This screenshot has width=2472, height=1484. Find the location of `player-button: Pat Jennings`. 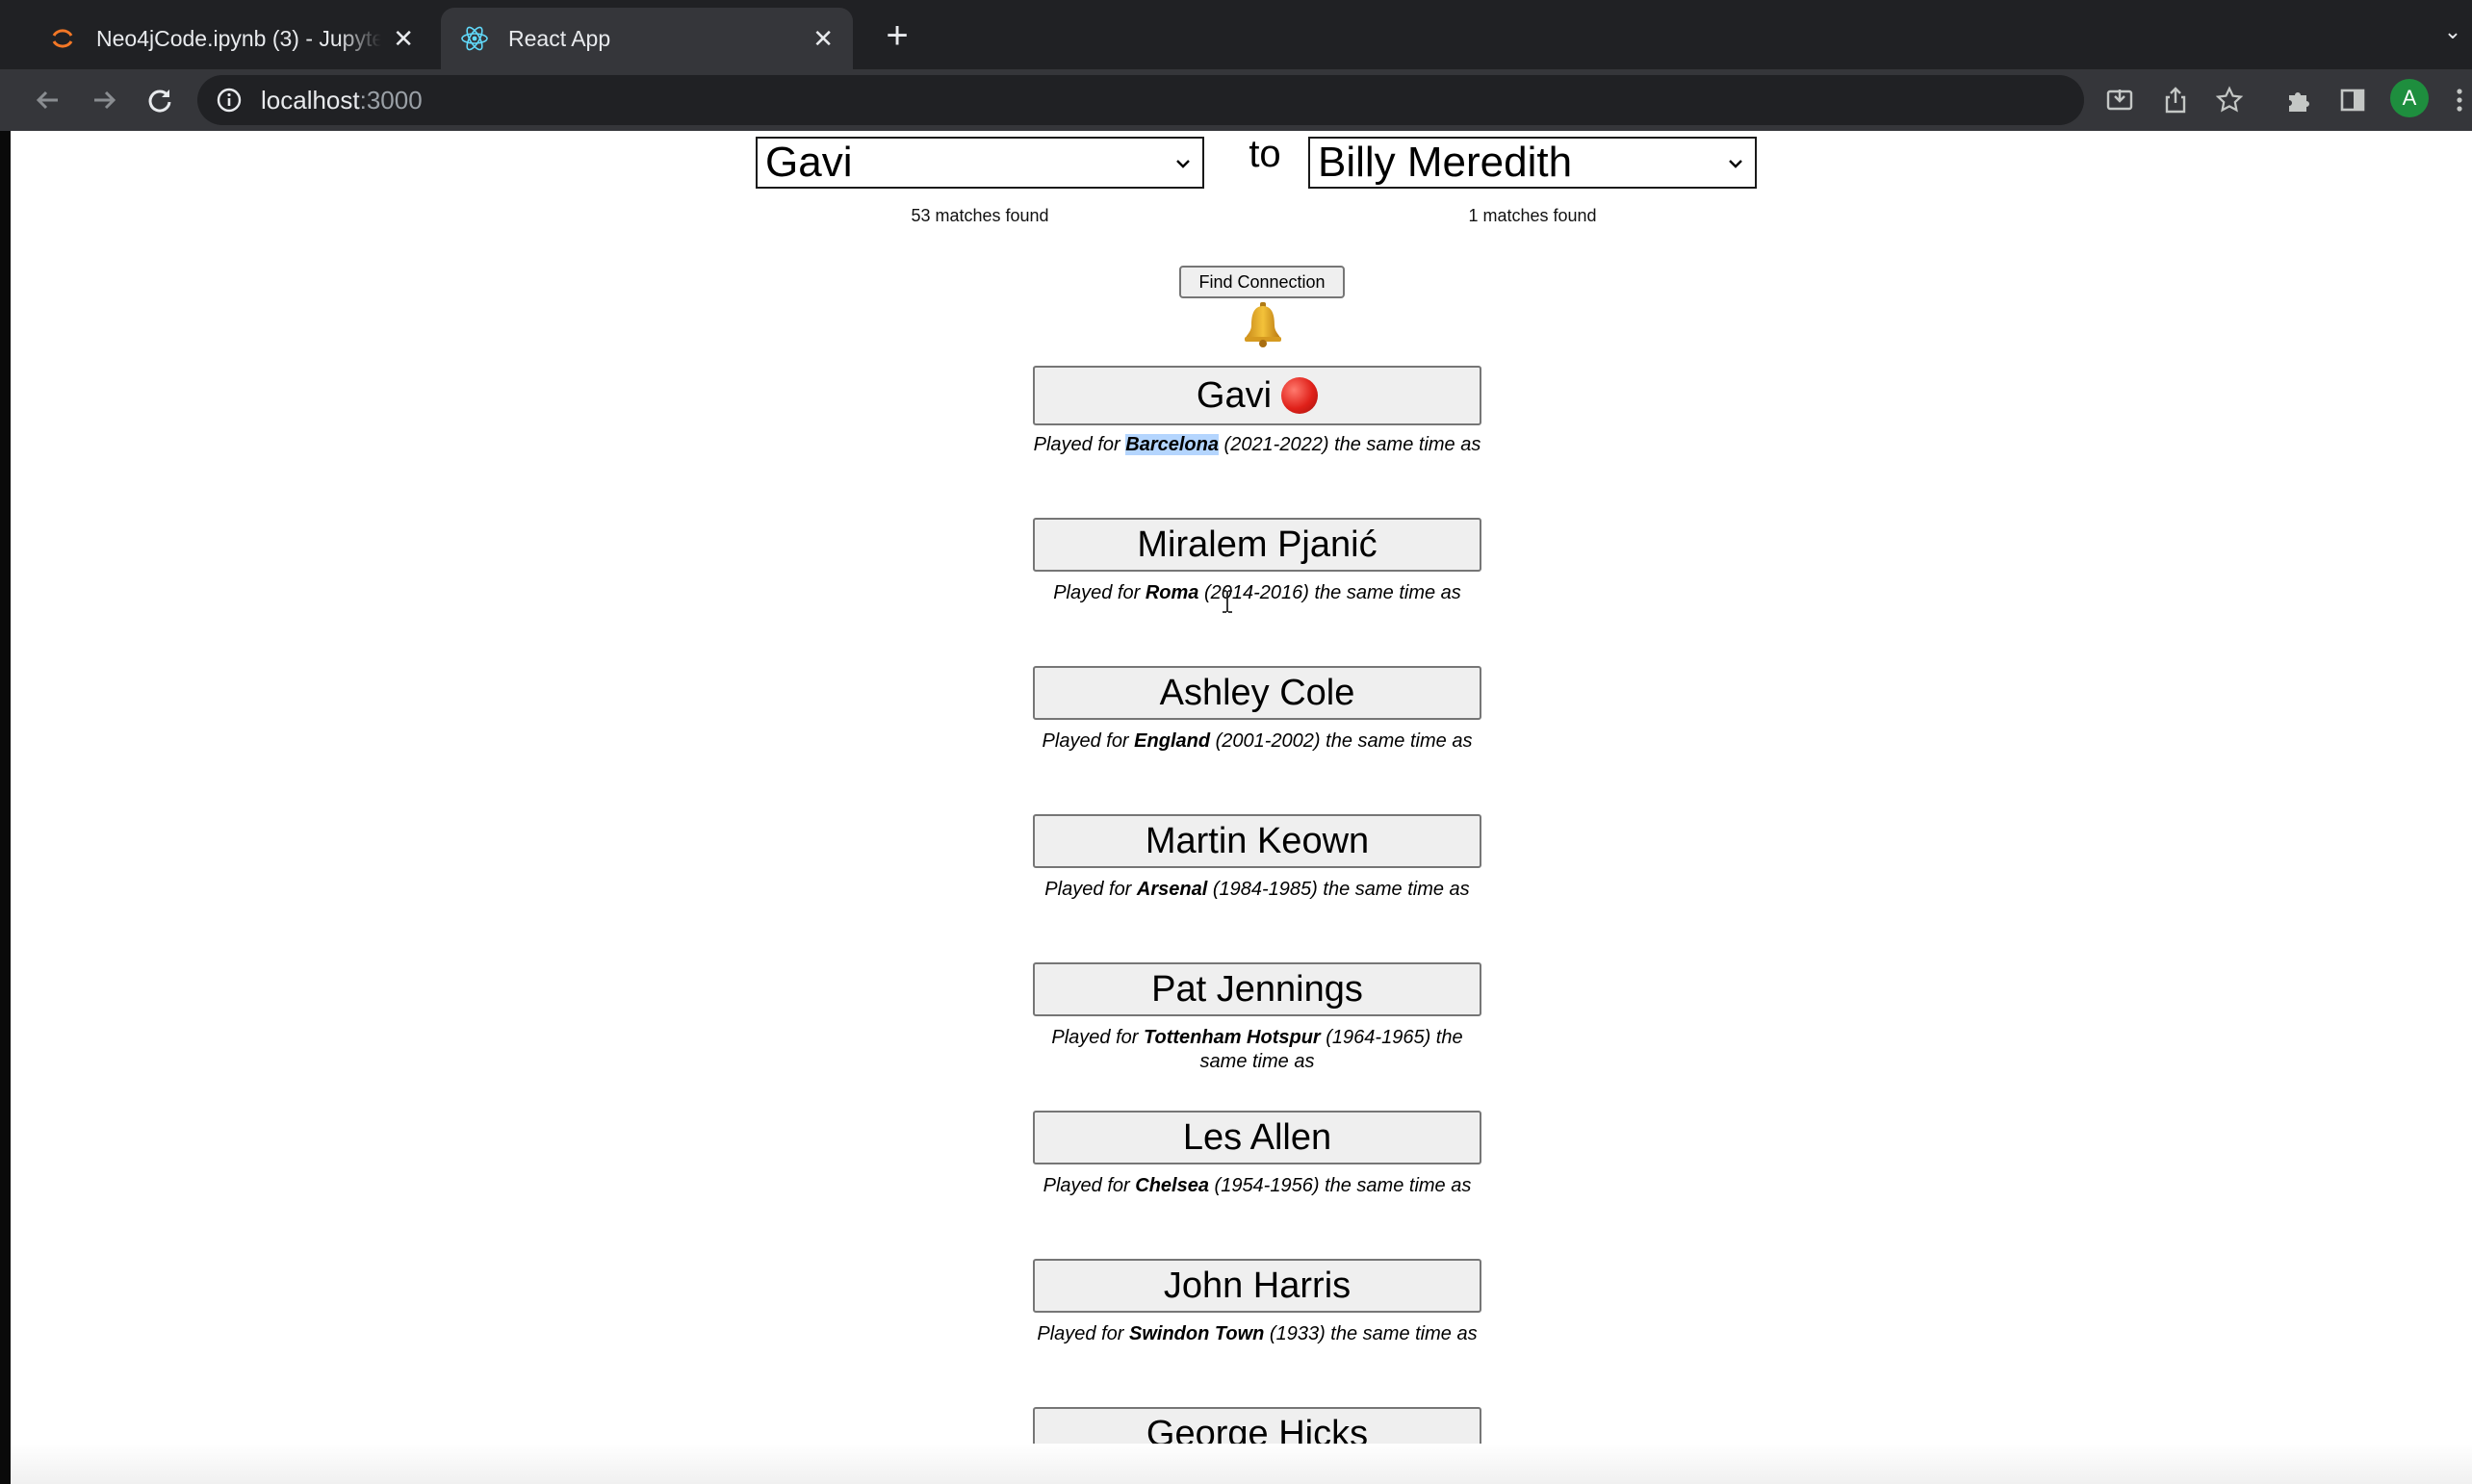

player-button: Pat Jennings is located at coordinates (1257, 989).